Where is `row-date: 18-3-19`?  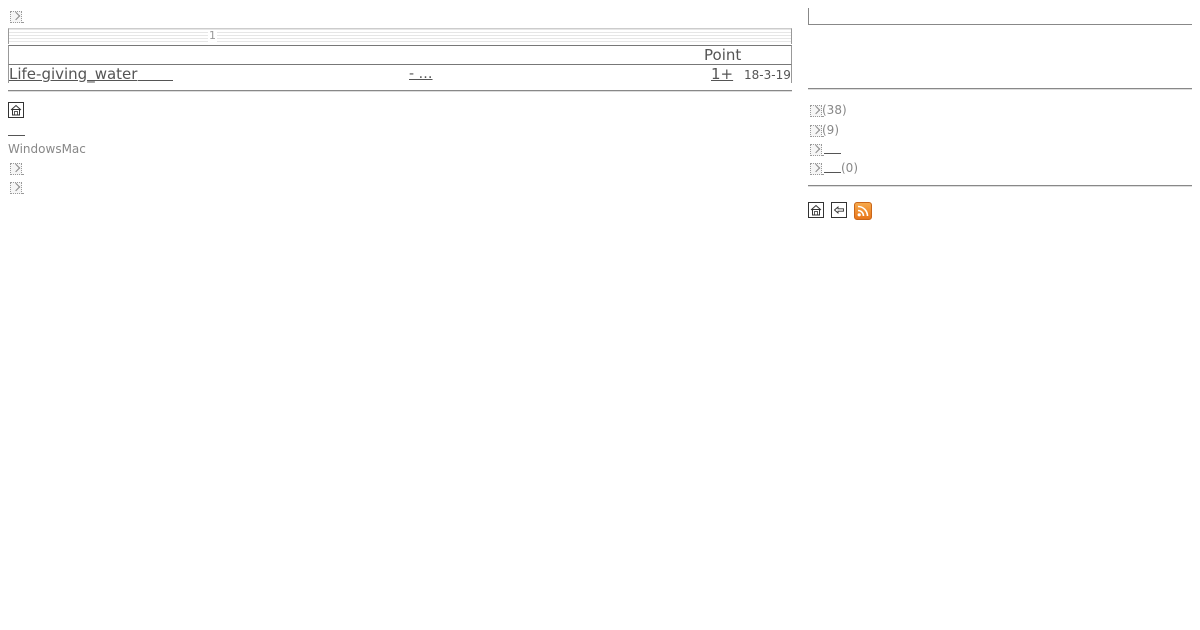 row-date: 18-3-19 is located at coordinates (767, 75).